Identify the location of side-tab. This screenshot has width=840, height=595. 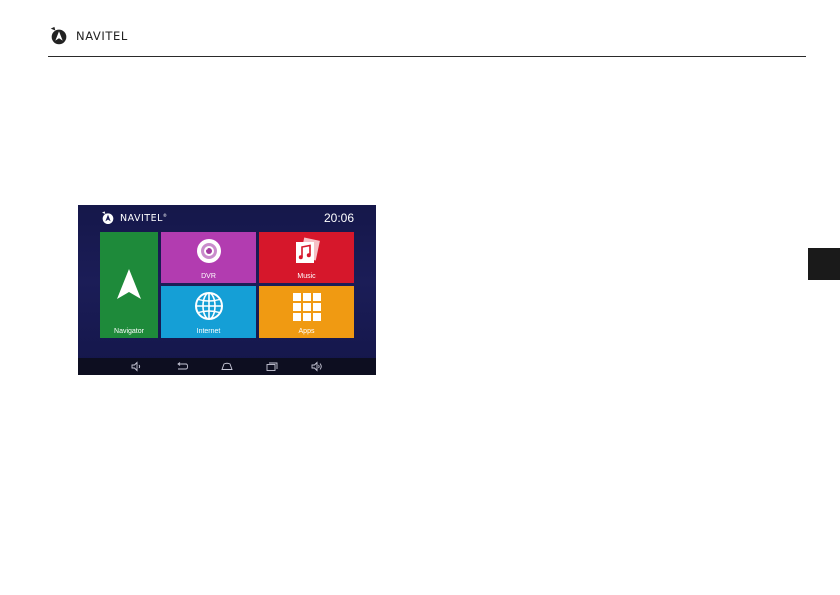
(824, 264).